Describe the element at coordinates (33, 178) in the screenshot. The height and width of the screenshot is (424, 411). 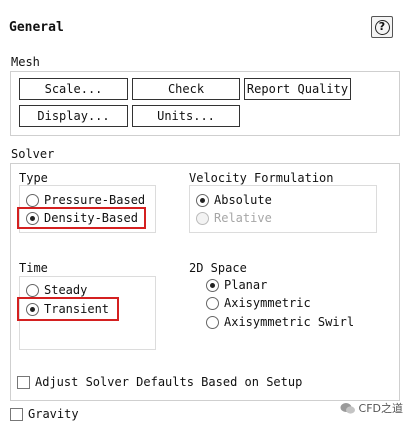
I see `type-group-label: Type` at that location.